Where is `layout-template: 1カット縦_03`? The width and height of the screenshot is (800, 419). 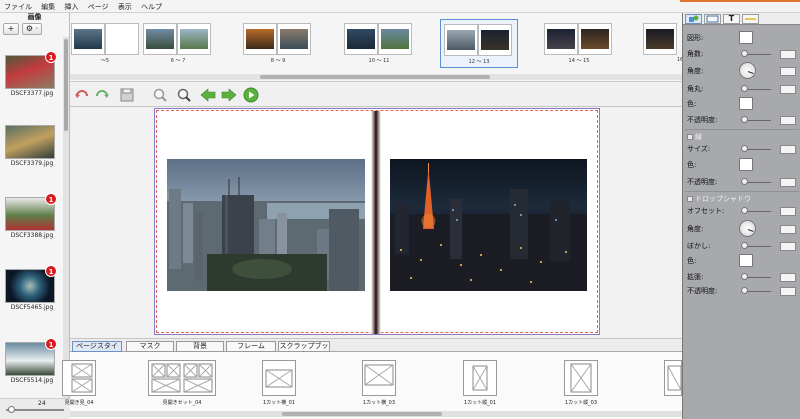
layout-template: 1カット縦_03 is located at coordinates (581, 383).